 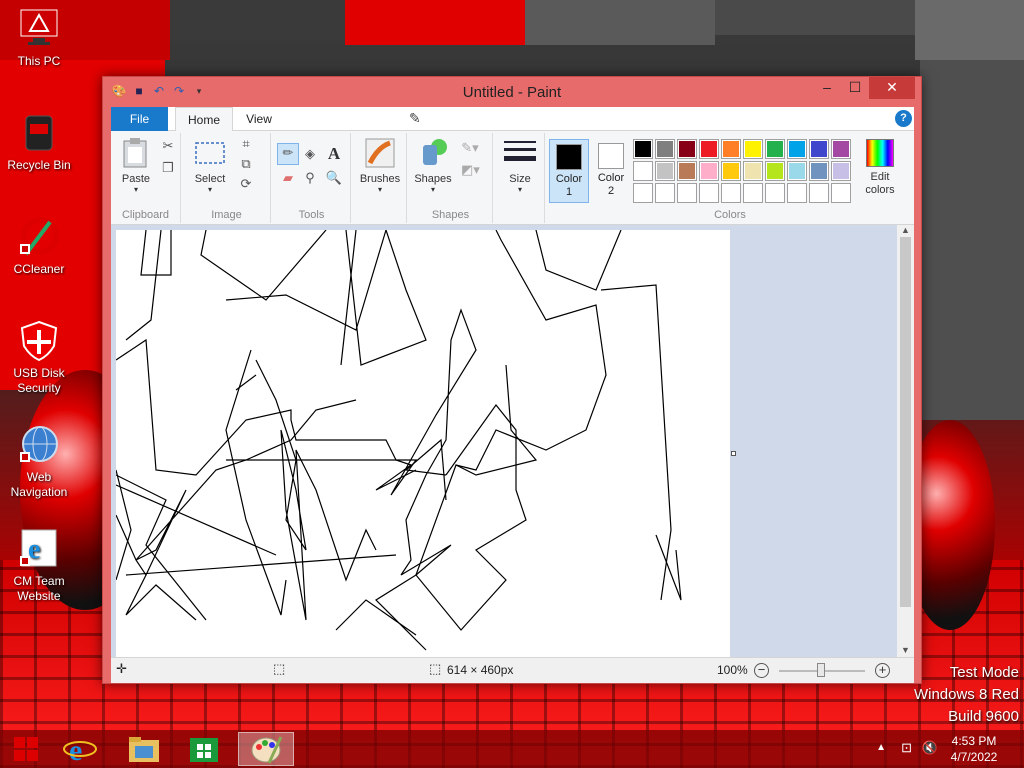 I want to click on paint-palette-icon, so click(x=267, y=750).